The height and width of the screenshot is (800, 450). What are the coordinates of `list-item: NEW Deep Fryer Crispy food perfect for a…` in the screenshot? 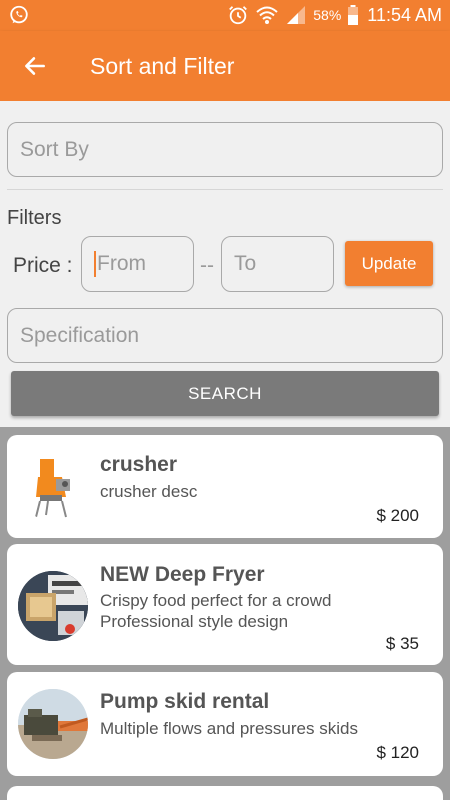 It's located at (225, 604).